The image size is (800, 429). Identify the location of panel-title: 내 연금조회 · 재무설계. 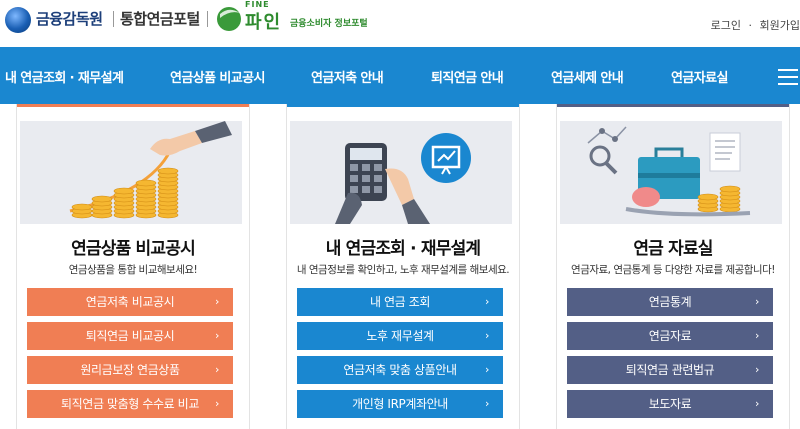
(403, 249).